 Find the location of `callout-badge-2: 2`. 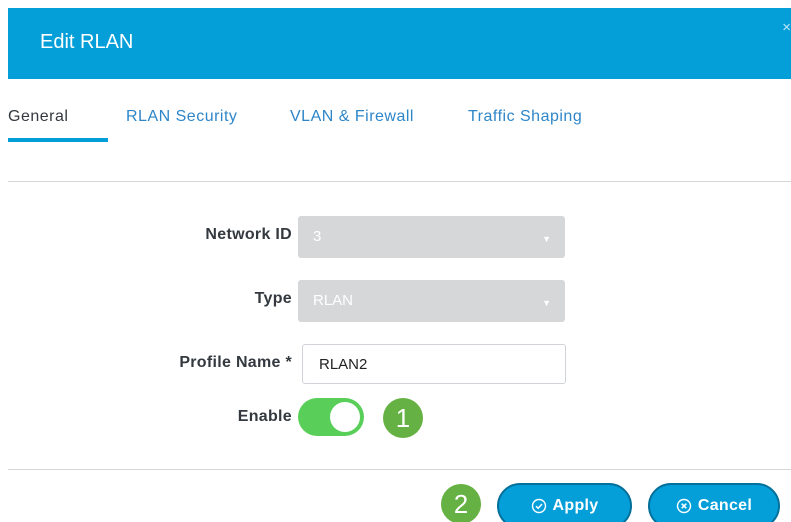

callout-badge-2: 2 is located at coordinates (461, 503).